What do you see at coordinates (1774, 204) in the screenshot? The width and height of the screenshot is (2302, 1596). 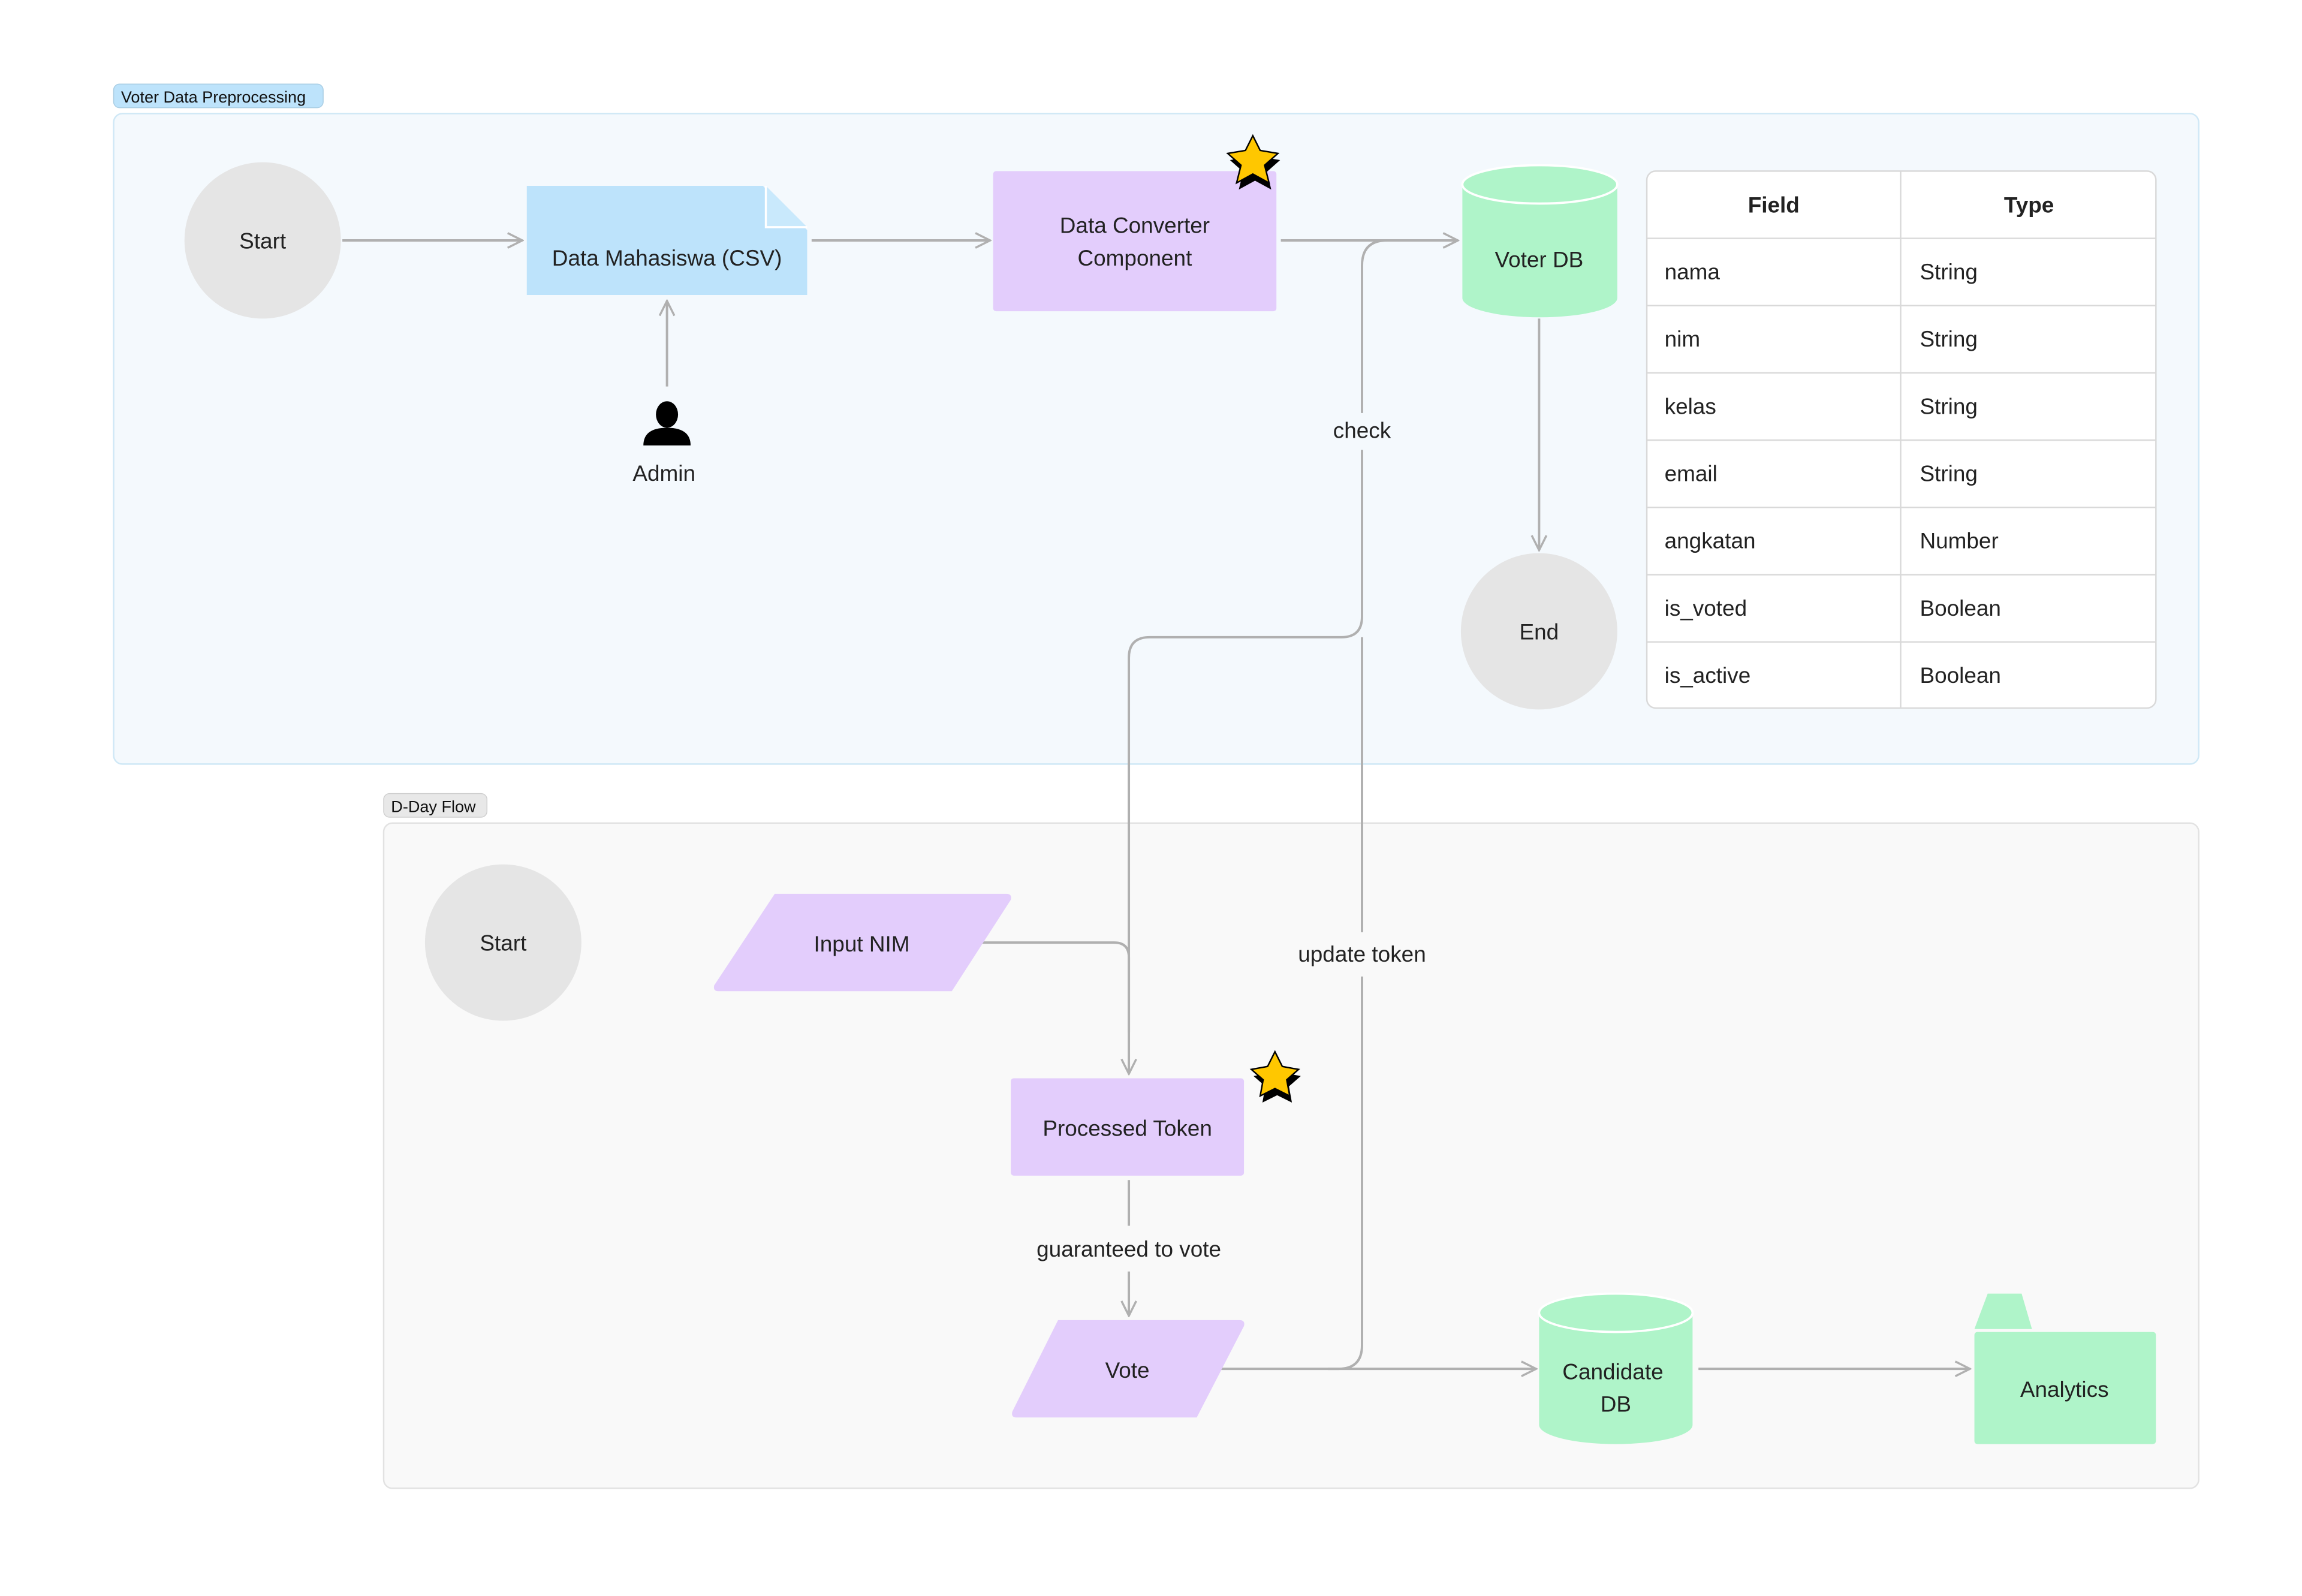 I see `table-header-field: Field` at bounding box center [1774, 204].